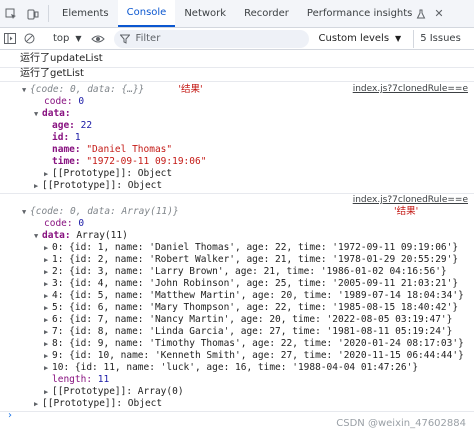 The image size is (474, 435). Describe the element at coordinates (11, 13) in the screenshot. I see `inspect-element-icon` at that location.